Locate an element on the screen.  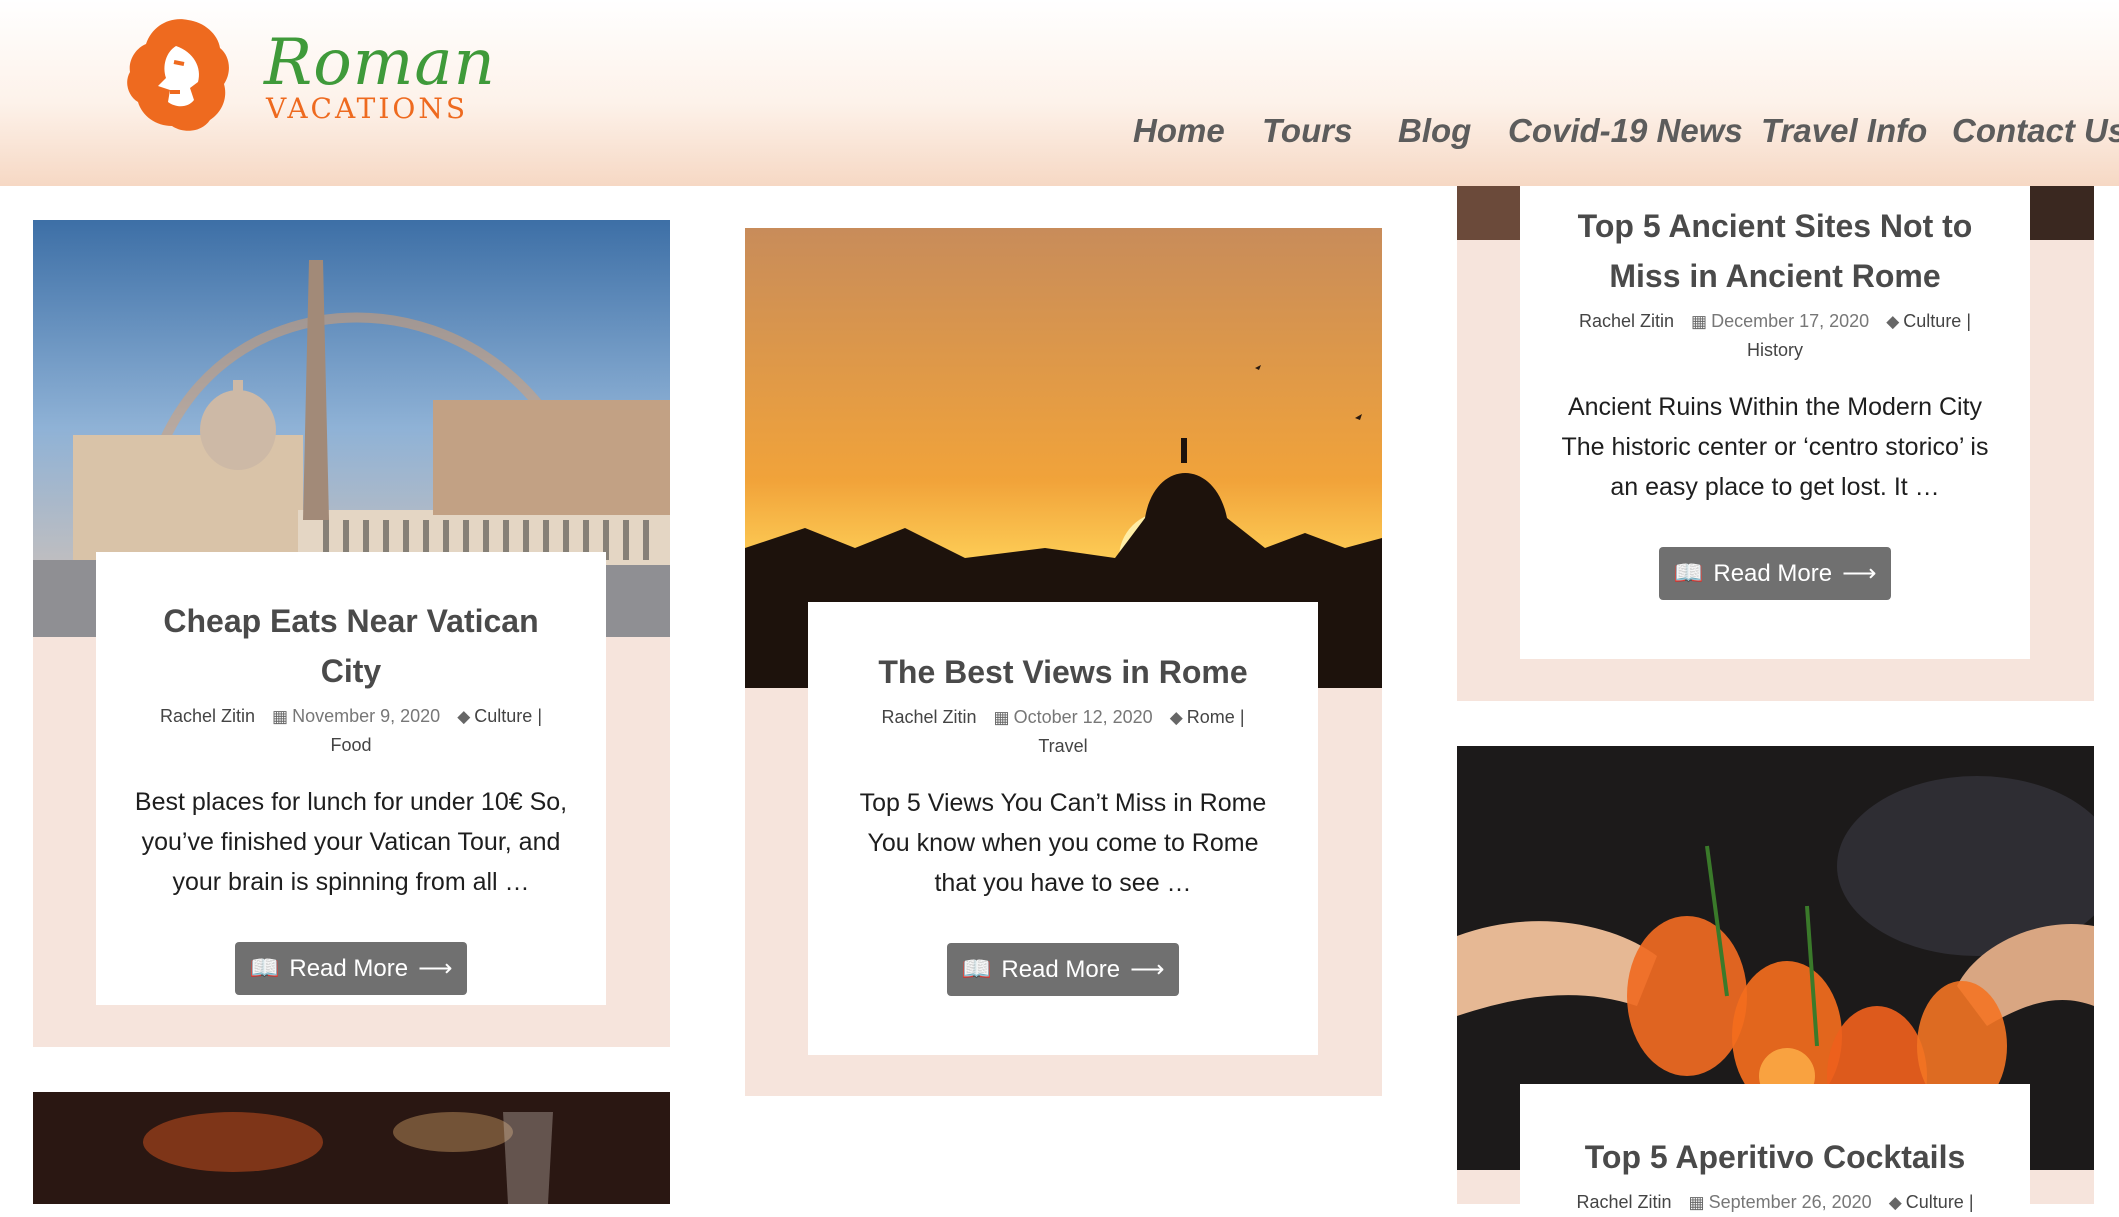
post-category: Rome is located at coordinates (1211, 717).